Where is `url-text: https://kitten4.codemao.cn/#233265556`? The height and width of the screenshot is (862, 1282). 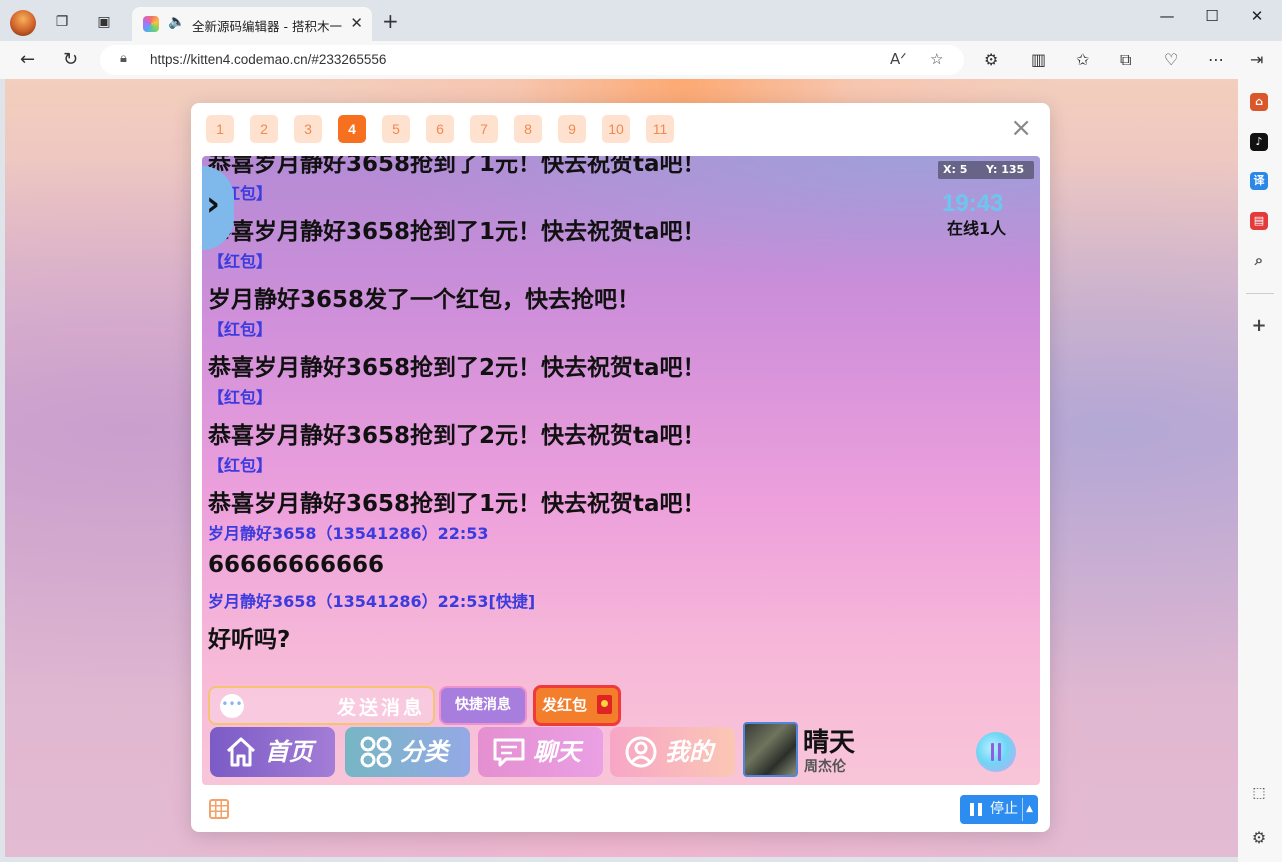 url-text: https://kitten4.codemao.cn/#233265556 is located at coordinates (268, 59).